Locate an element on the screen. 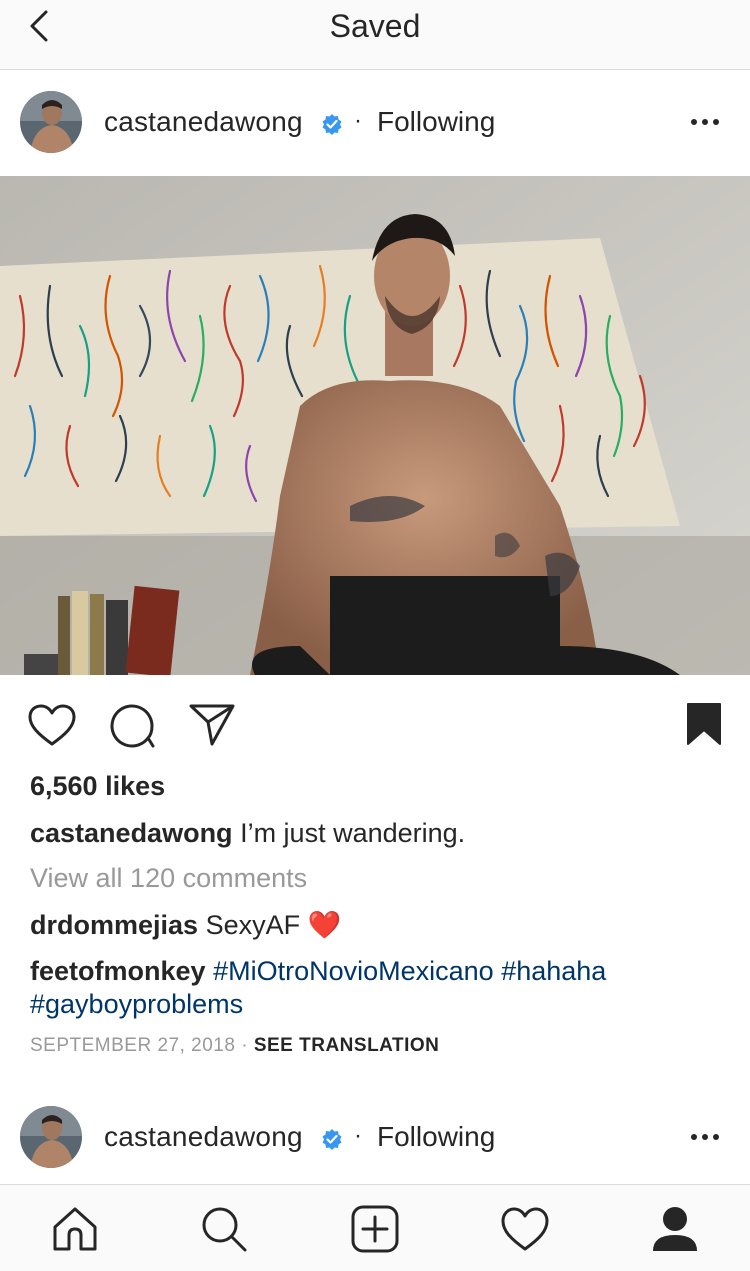 The width and height of the screenshot is (750, 1271). post-header: castanedawong · Following is located at coordinates (375, 123).